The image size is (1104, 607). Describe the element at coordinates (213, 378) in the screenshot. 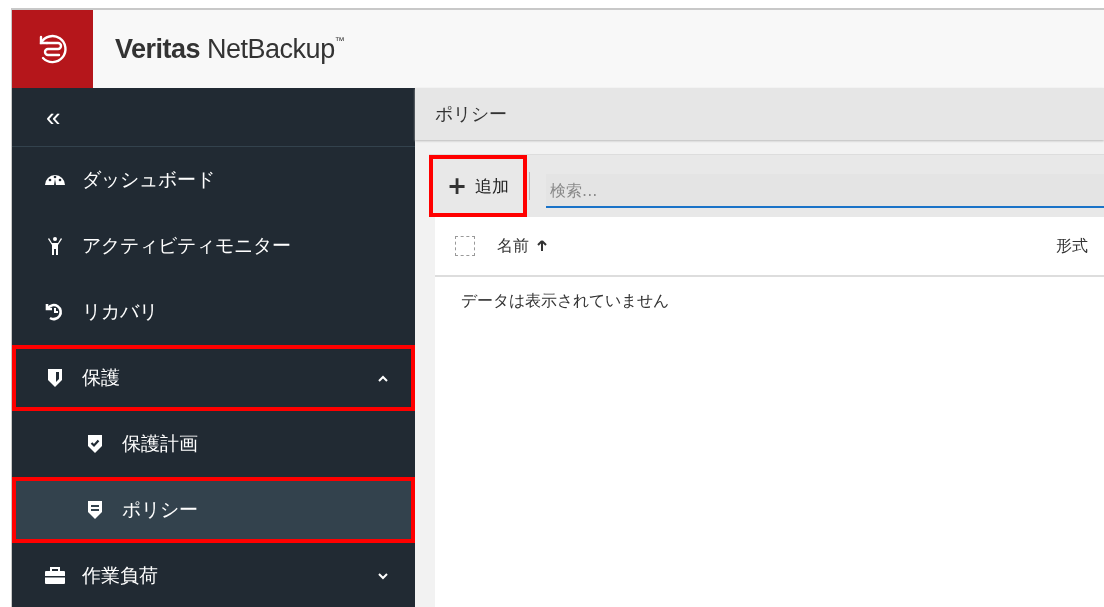

I see `nav-item: 保護` at that location.